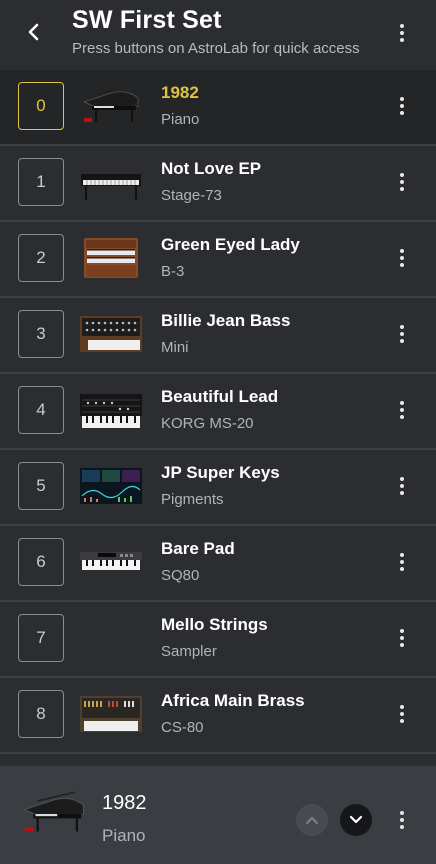 This screenshot has width=436, height=864. What do you see at coordinates (41, 182) in the screenshot?
I see `preset-slot-number: 1` at bounding box center [41, 182].